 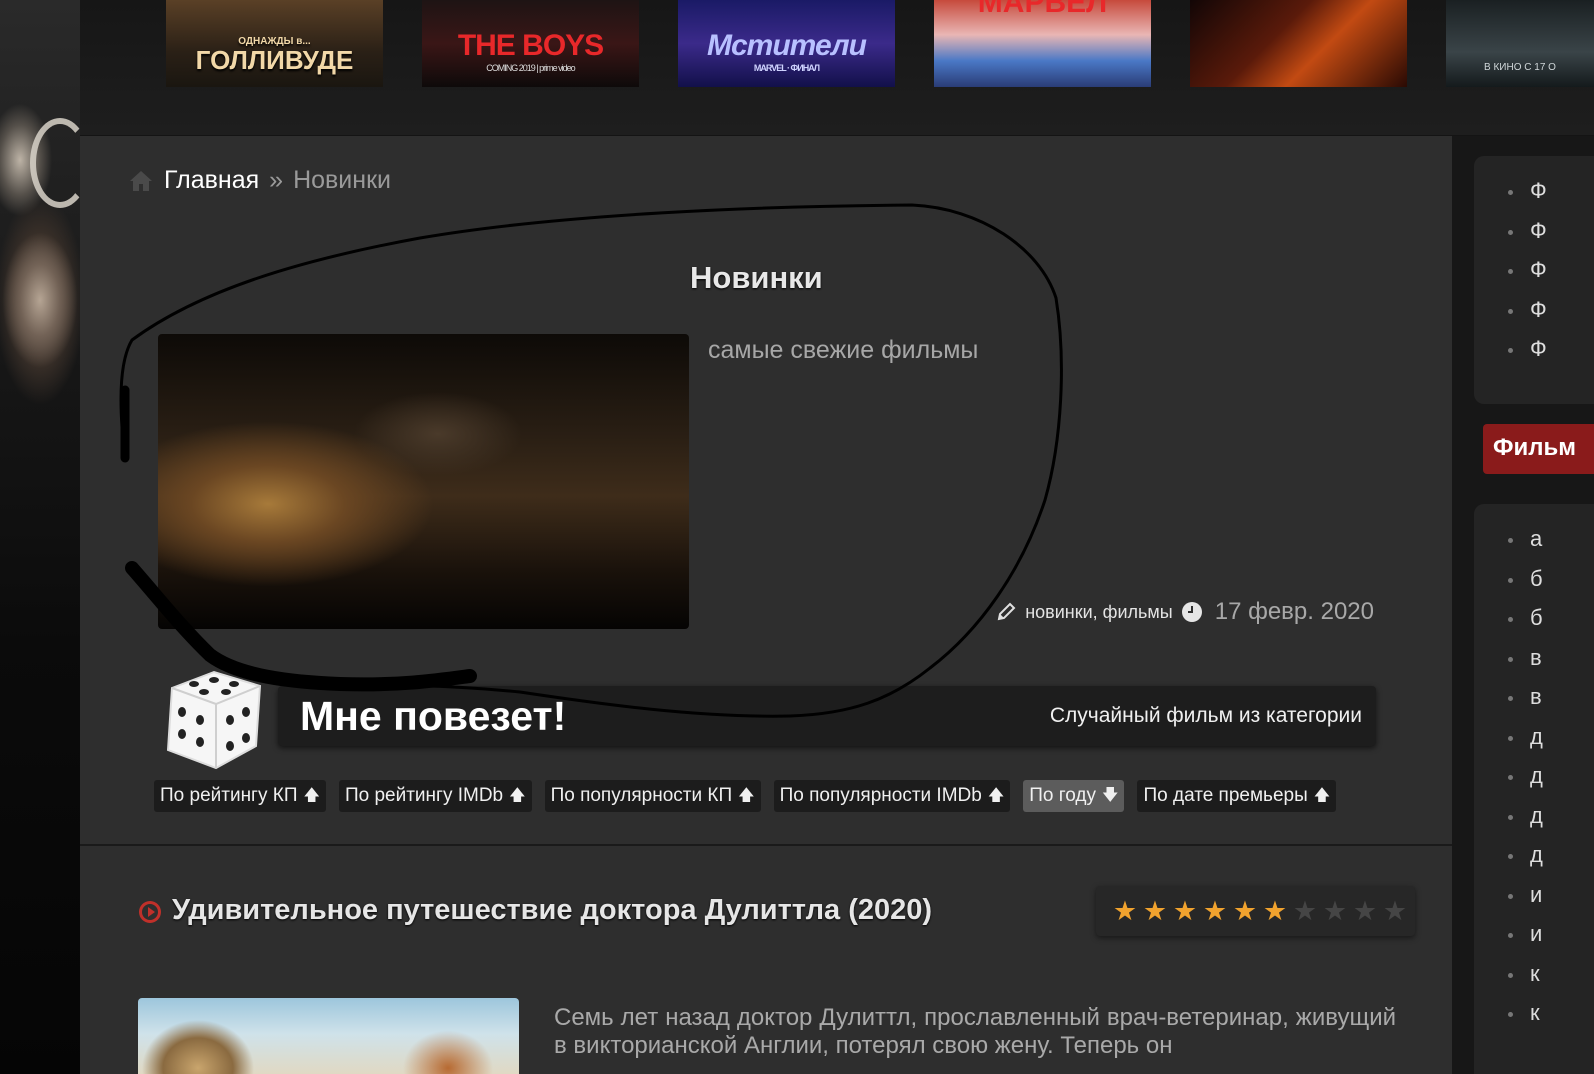 What do you see at coordinates (1538, 449) in the screenshot?
I see `sidebar-section-header: Фильм` at bounding box center [1538, 449].